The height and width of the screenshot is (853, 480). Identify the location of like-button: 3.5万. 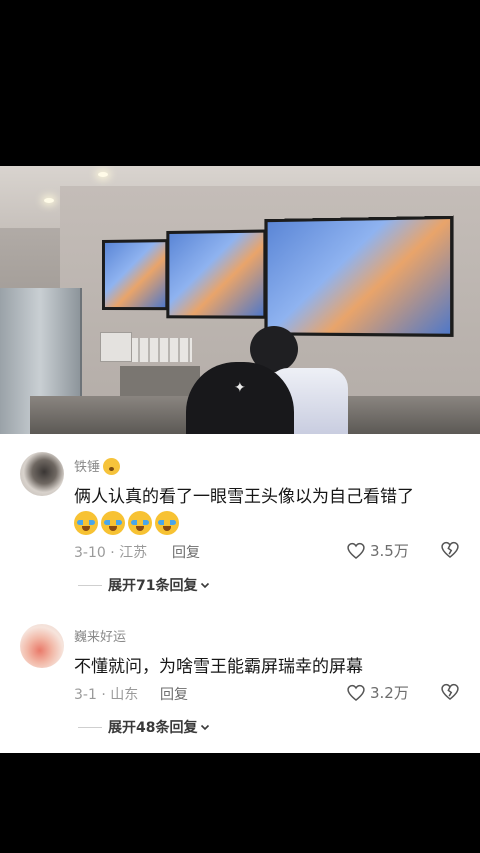
(377, 550).